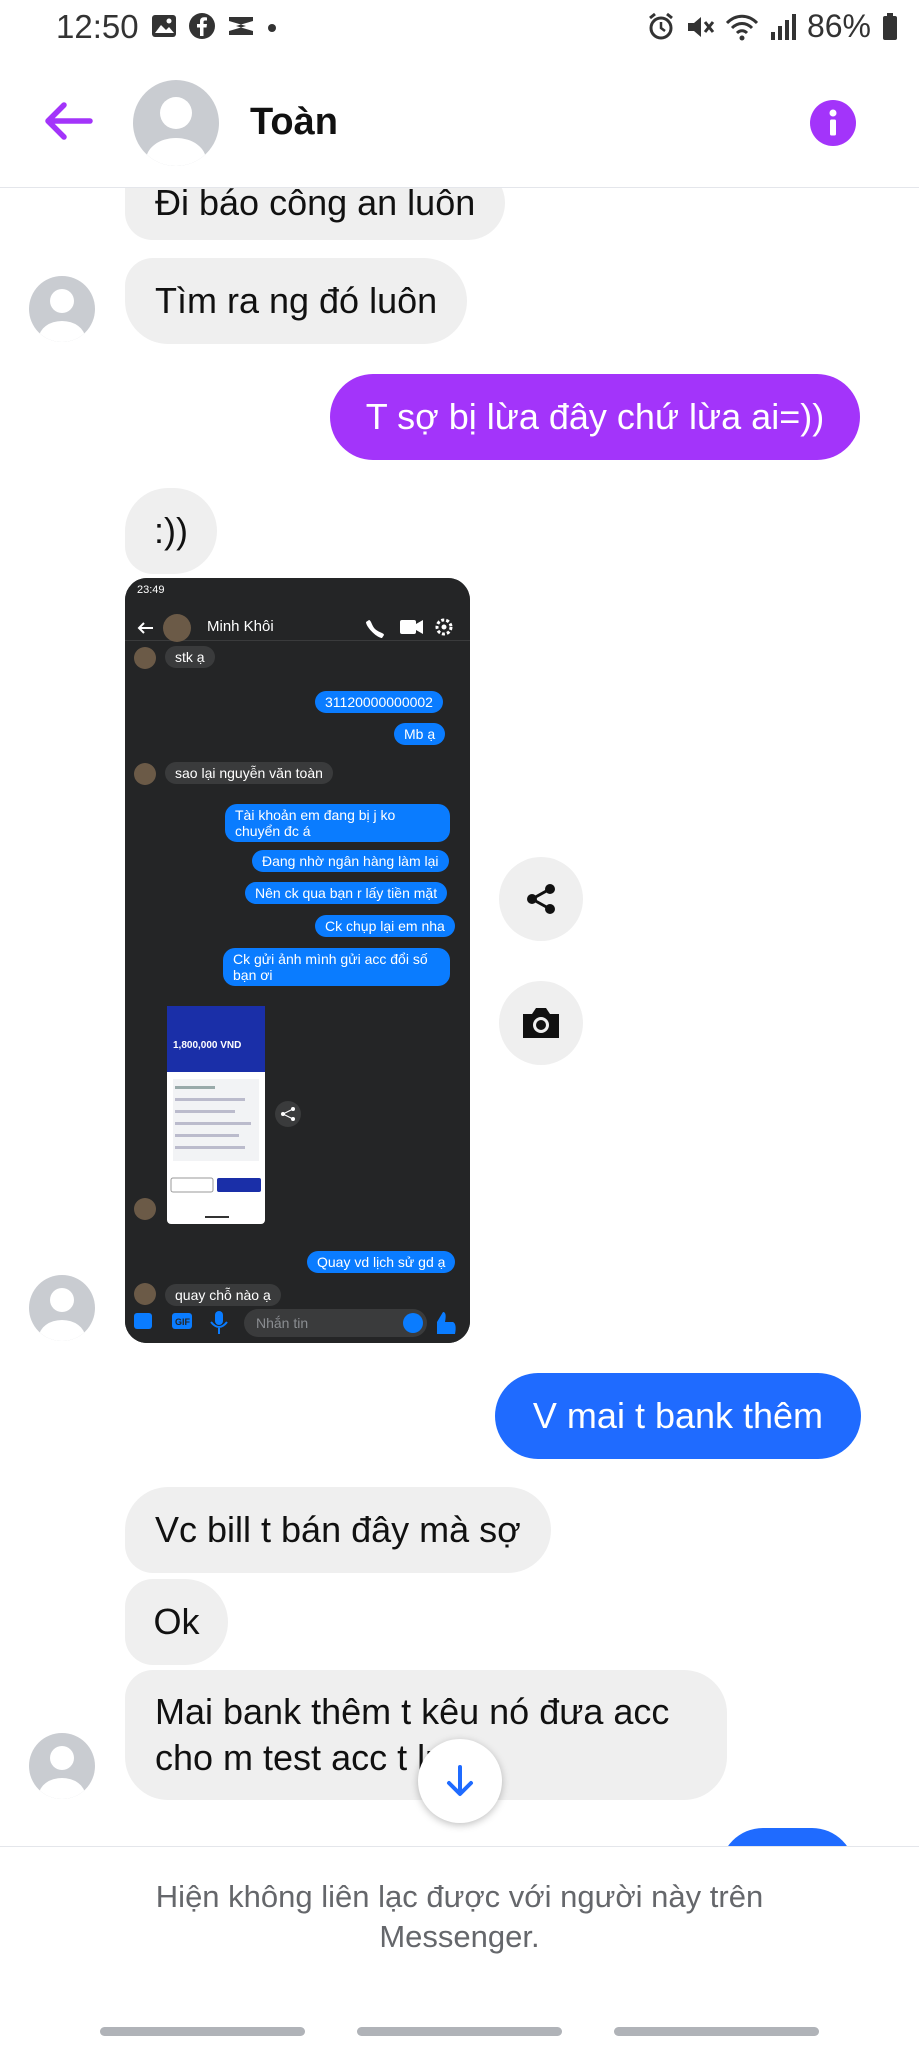 The height and width of the screenshot is (2048, 919). What do you see at coordinates (202, 26) in the screenshot?
I see `facebook-icon` at bounding box center [202, 26].